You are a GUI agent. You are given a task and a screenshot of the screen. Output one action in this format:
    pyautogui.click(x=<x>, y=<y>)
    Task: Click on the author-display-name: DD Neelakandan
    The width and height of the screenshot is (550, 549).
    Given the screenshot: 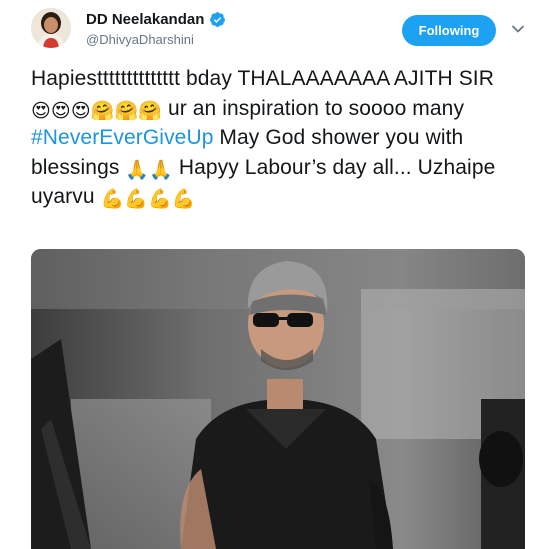 What is the action you would take?
    pyautogui.click(x=145, y=19)
    